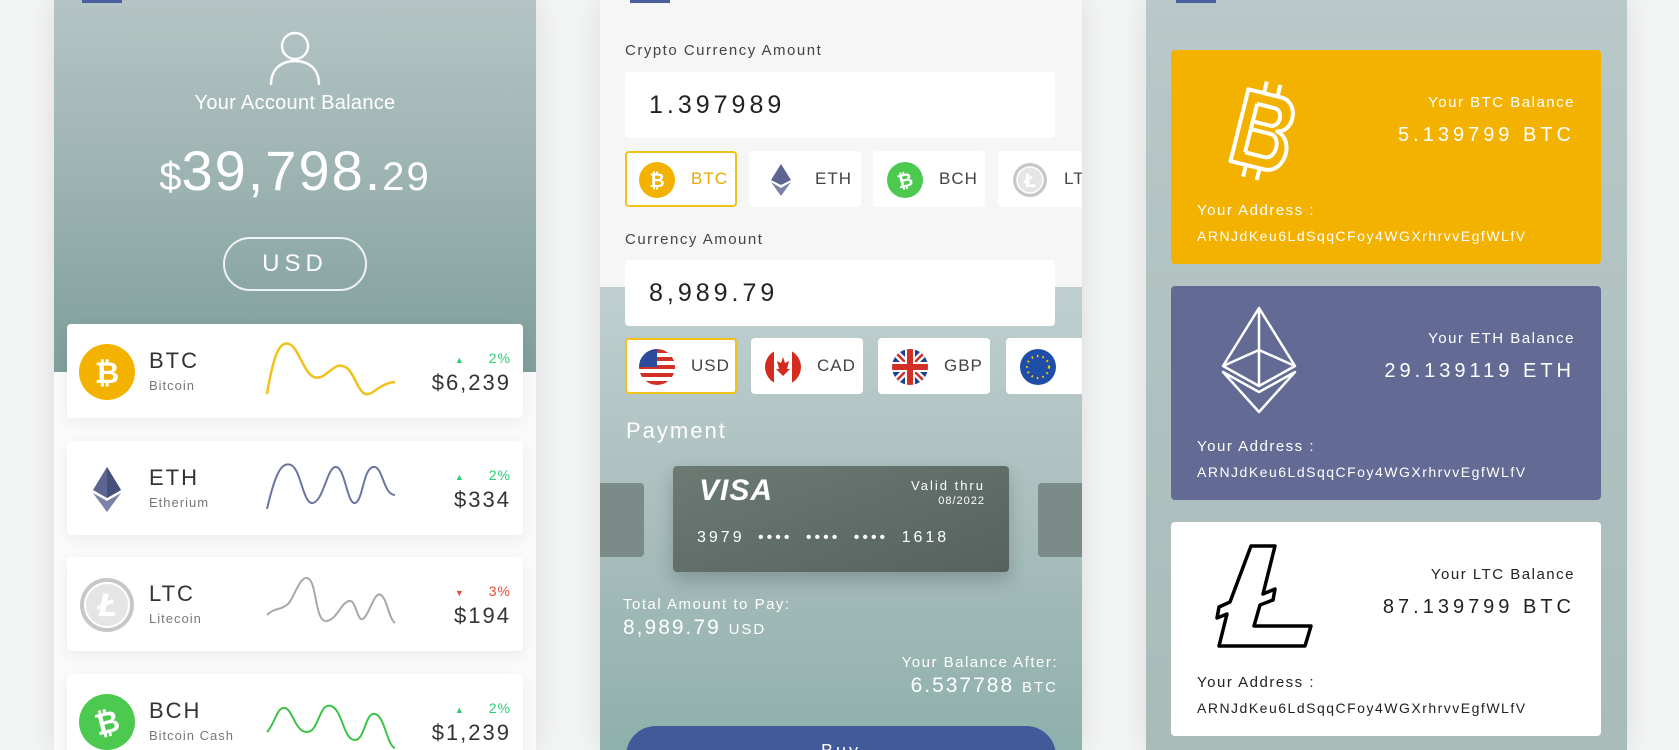  I want to click on currency-select-button: USD, so click(295, 264).